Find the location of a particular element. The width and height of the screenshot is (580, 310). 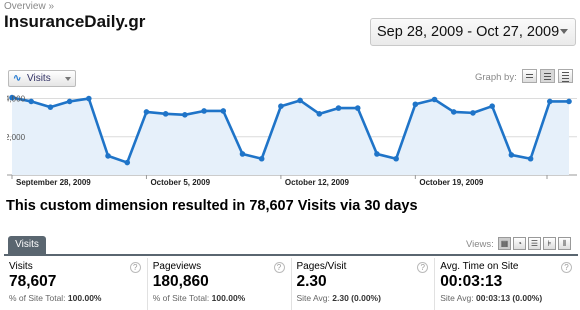

x-tick-label: October 19, 2009 is located at coordinates (451, 182).